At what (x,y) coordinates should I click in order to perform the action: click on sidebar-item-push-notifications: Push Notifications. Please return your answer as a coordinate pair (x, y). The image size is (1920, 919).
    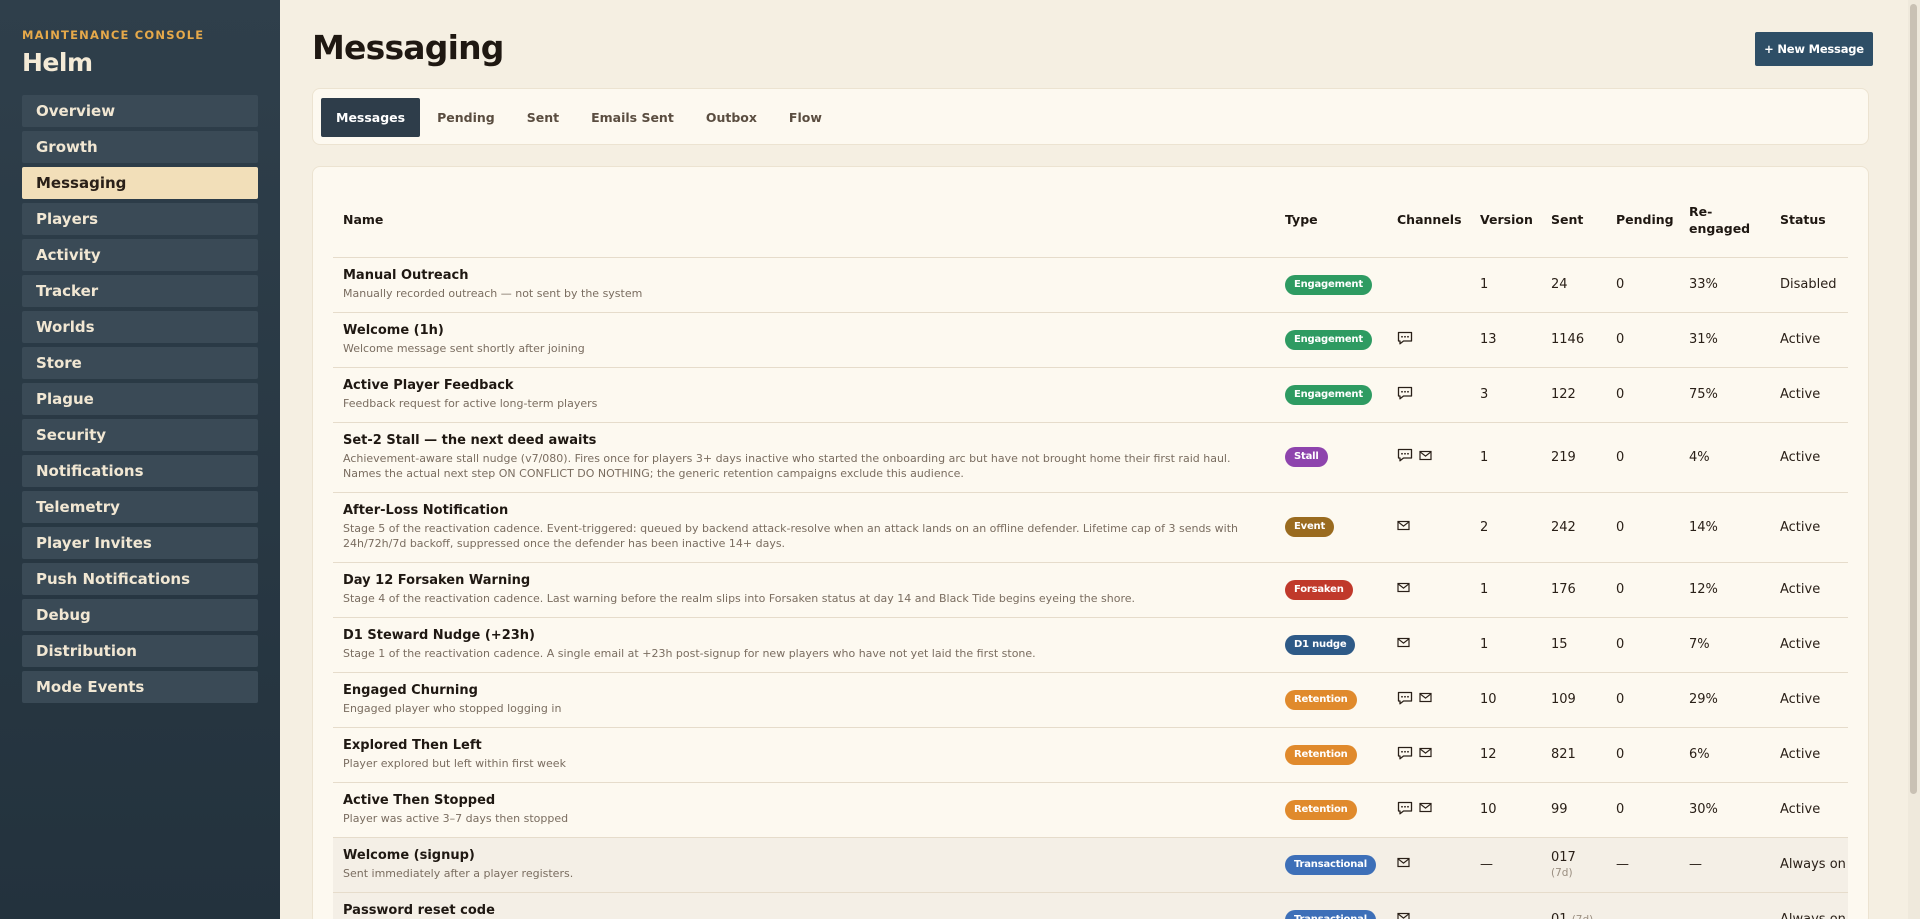
    Looking at the image, I should click on (140, 579).